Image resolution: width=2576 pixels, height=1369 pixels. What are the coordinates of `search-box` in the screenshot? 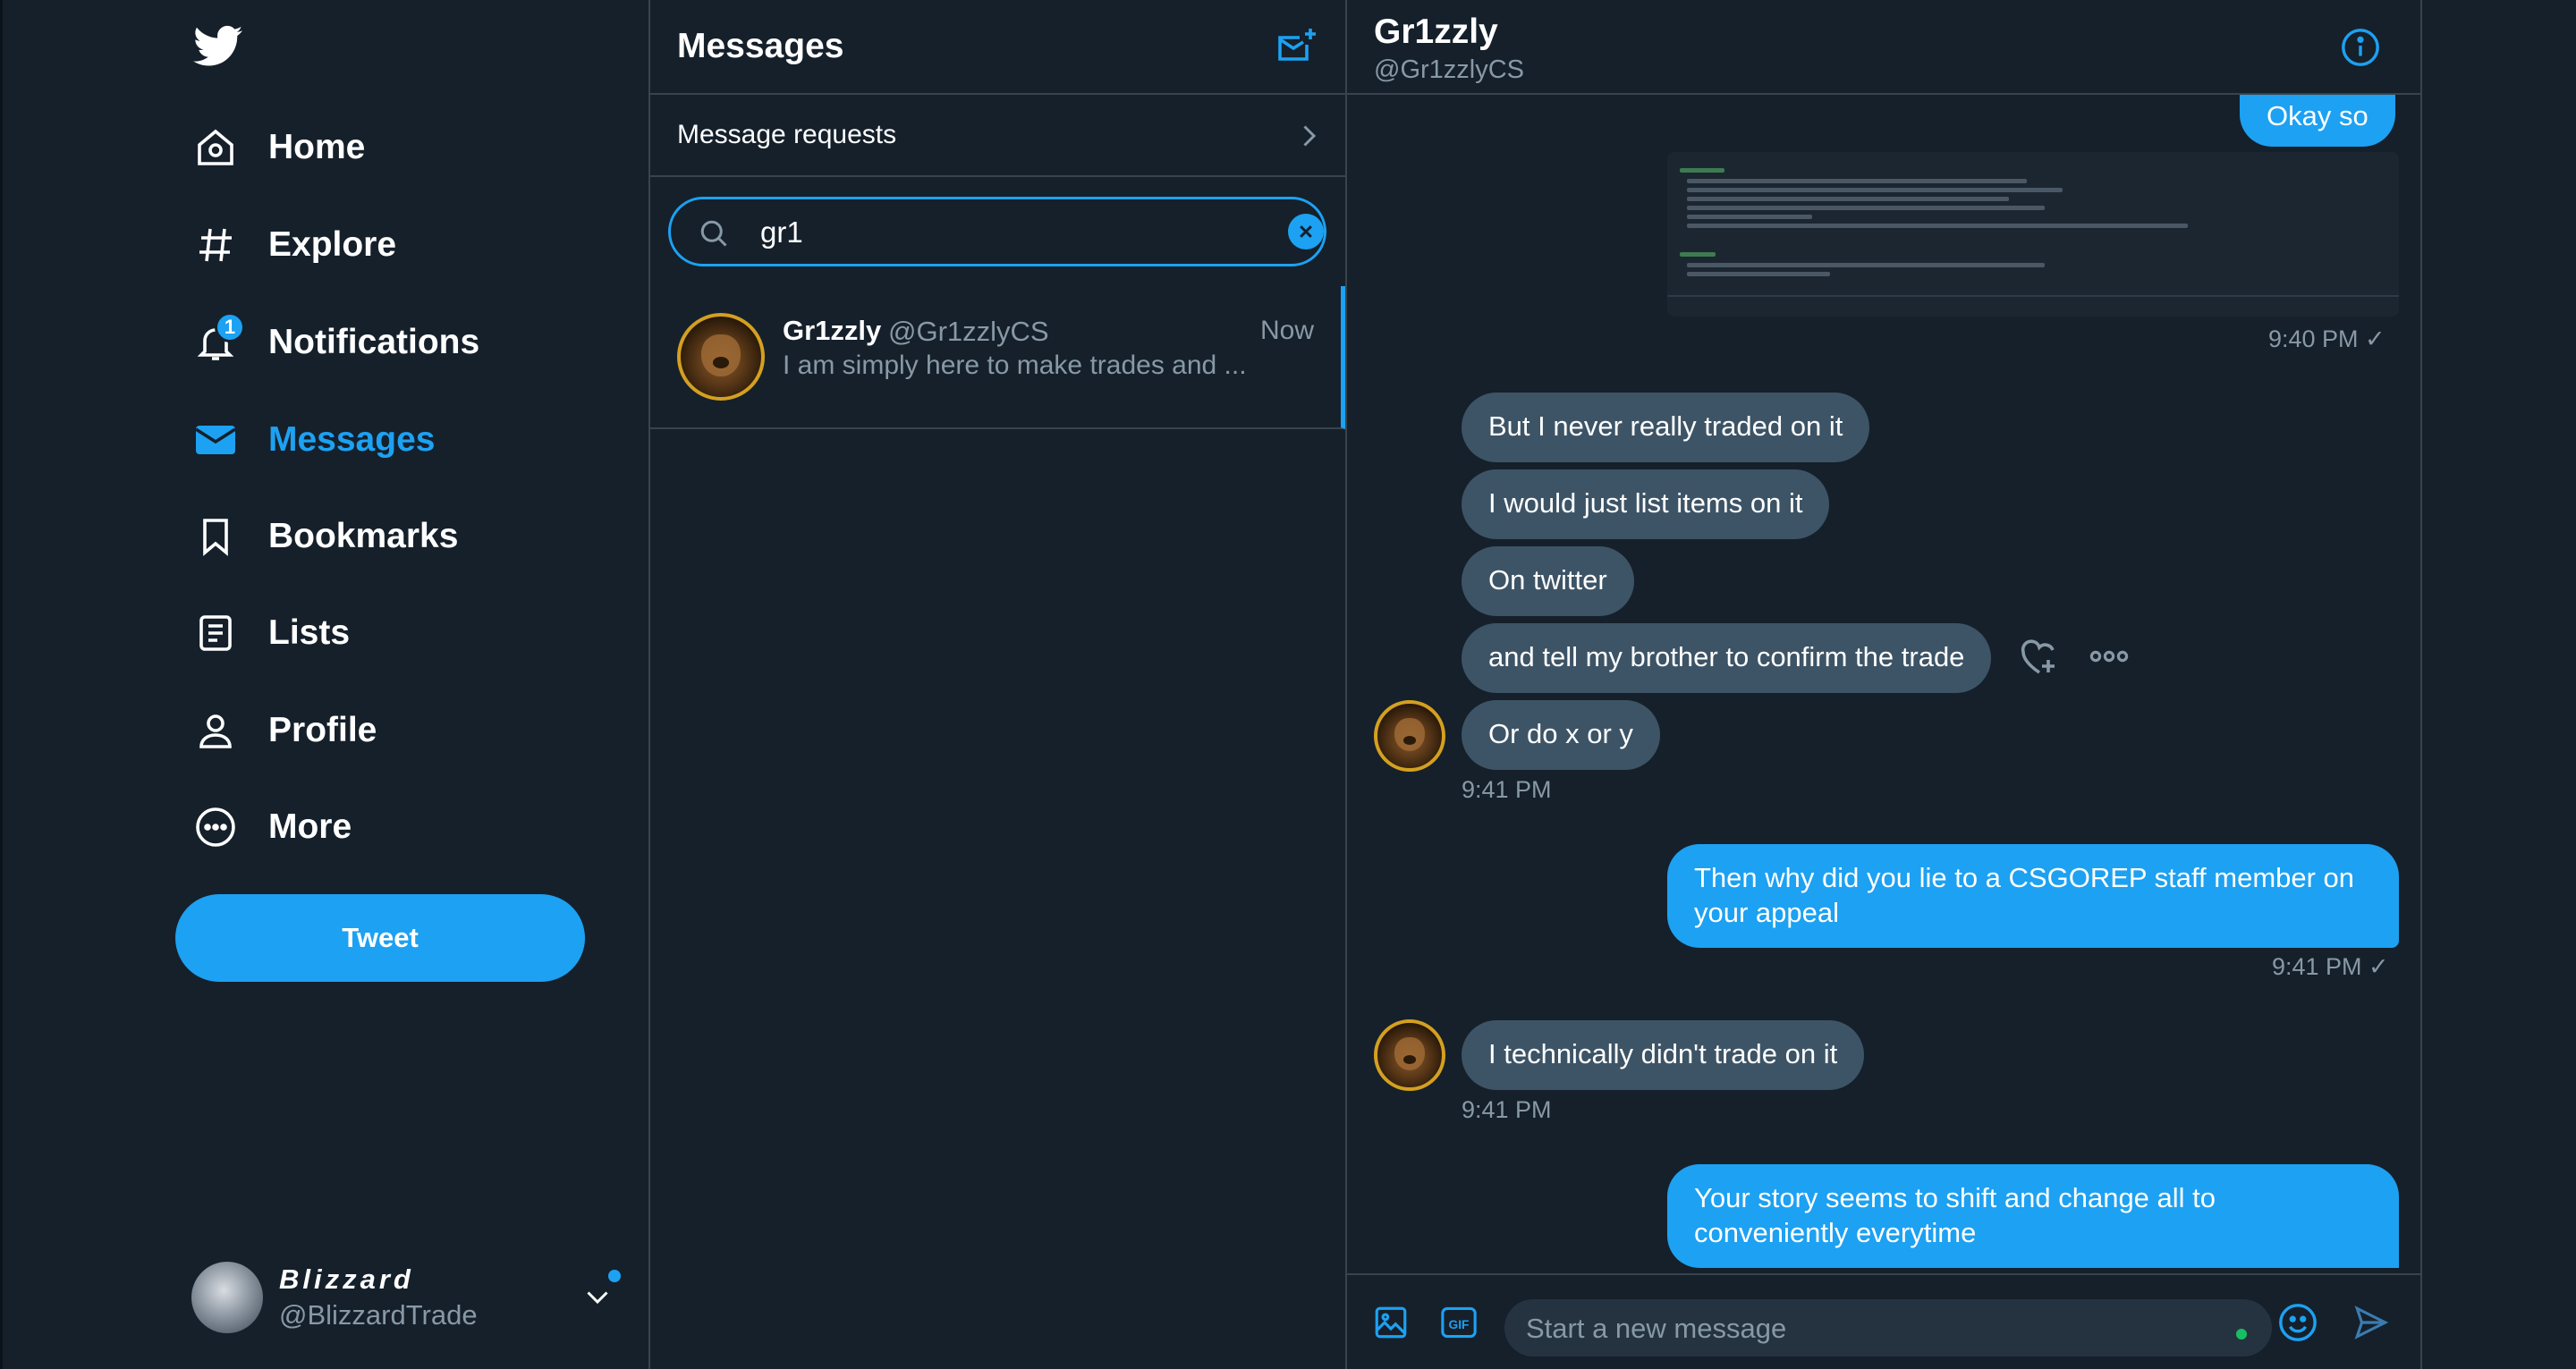 It's located at (997, 232).